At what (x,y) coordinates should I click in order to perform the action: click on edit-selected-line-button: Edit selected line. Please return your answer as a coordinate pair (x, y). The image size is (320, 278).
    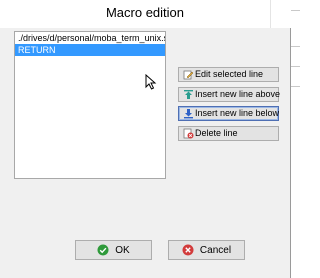
    Looking at the image, I should click on (228, 74).